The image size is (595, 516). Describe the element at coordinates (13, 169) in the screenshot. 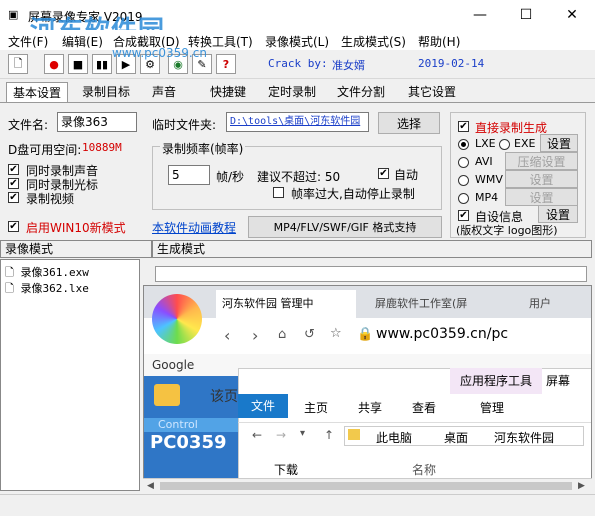

I see `sound-checkbox: ✔` at that location.